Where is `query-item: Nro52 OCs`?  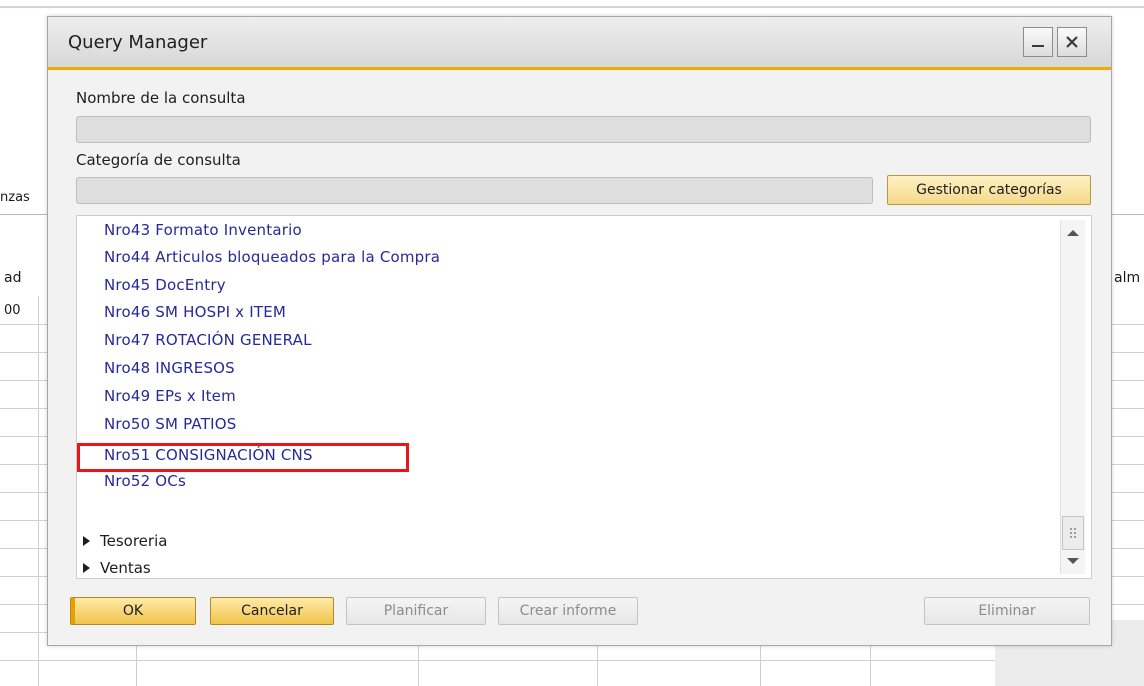 query-item: Nro52 OCs is located at coordinates (145, 481).